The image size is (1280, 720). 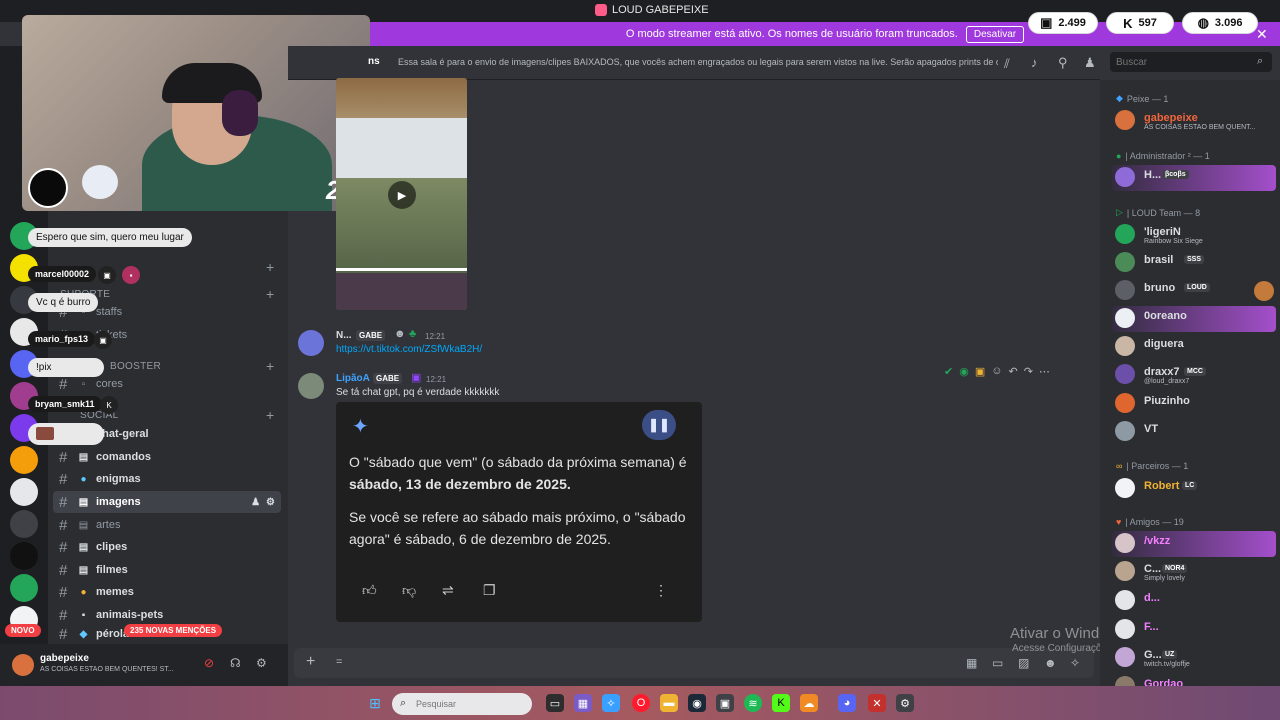 I want to click on channel-emoji-icon: ◆, so click(x=83, y=634).